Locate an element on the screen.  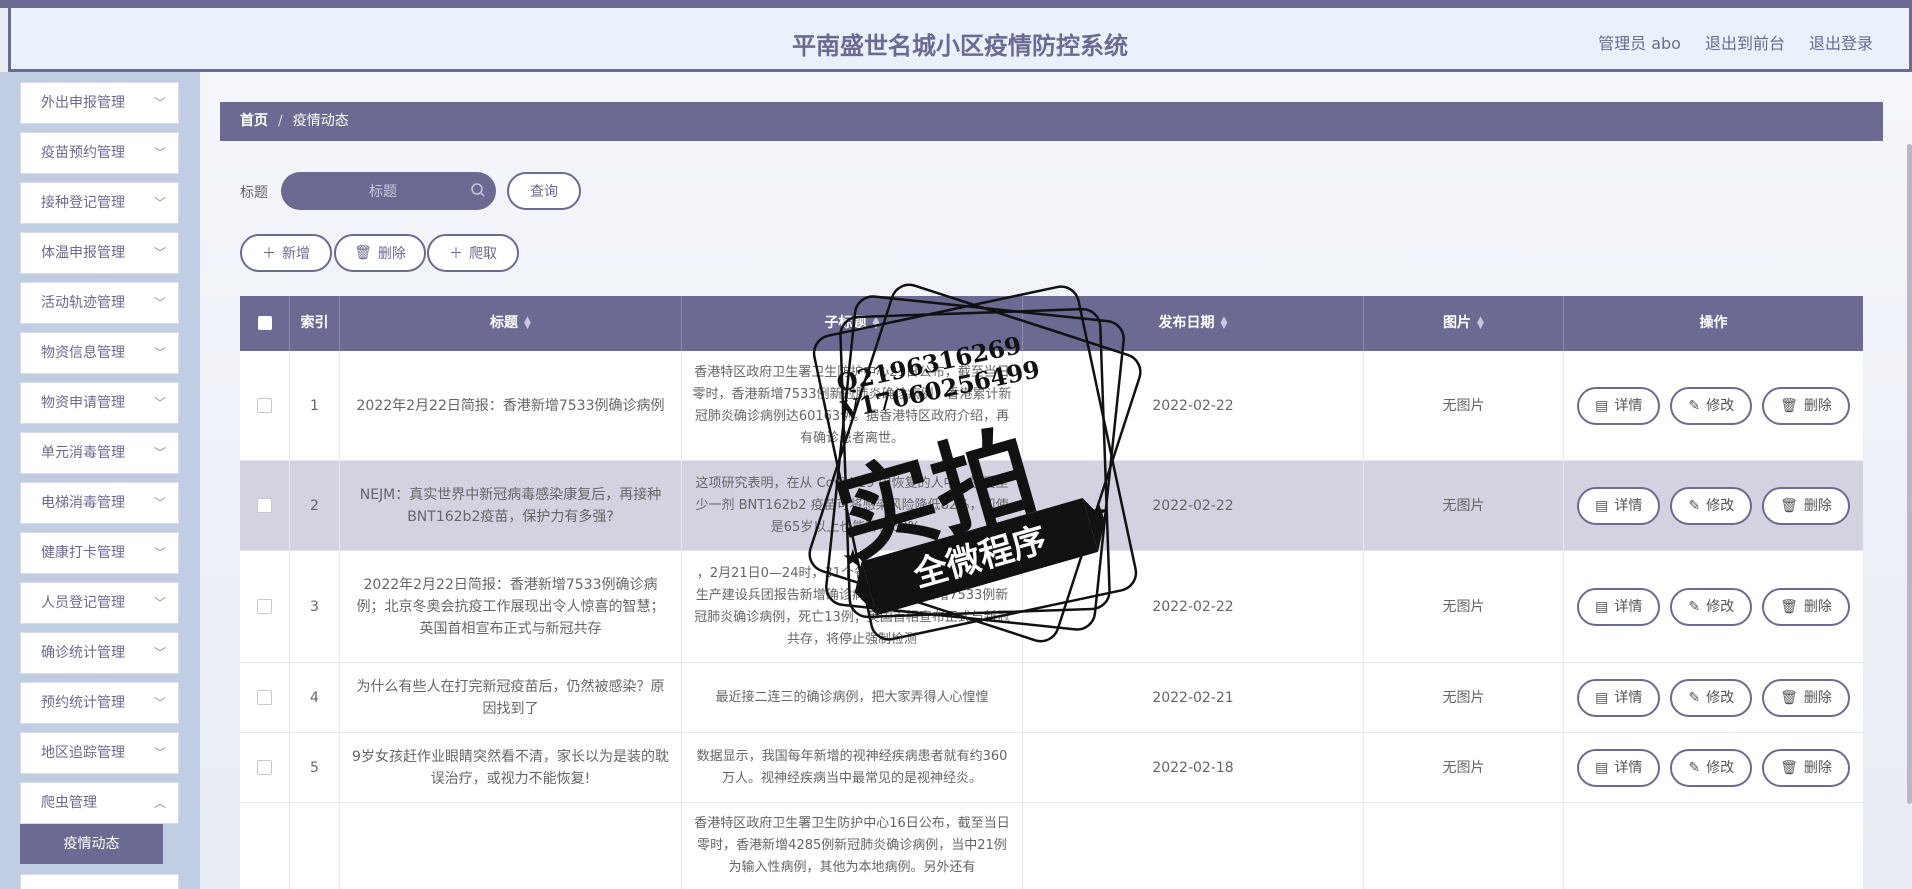
breadcrumb-home: 首页 is located at coordinates (254, 121).